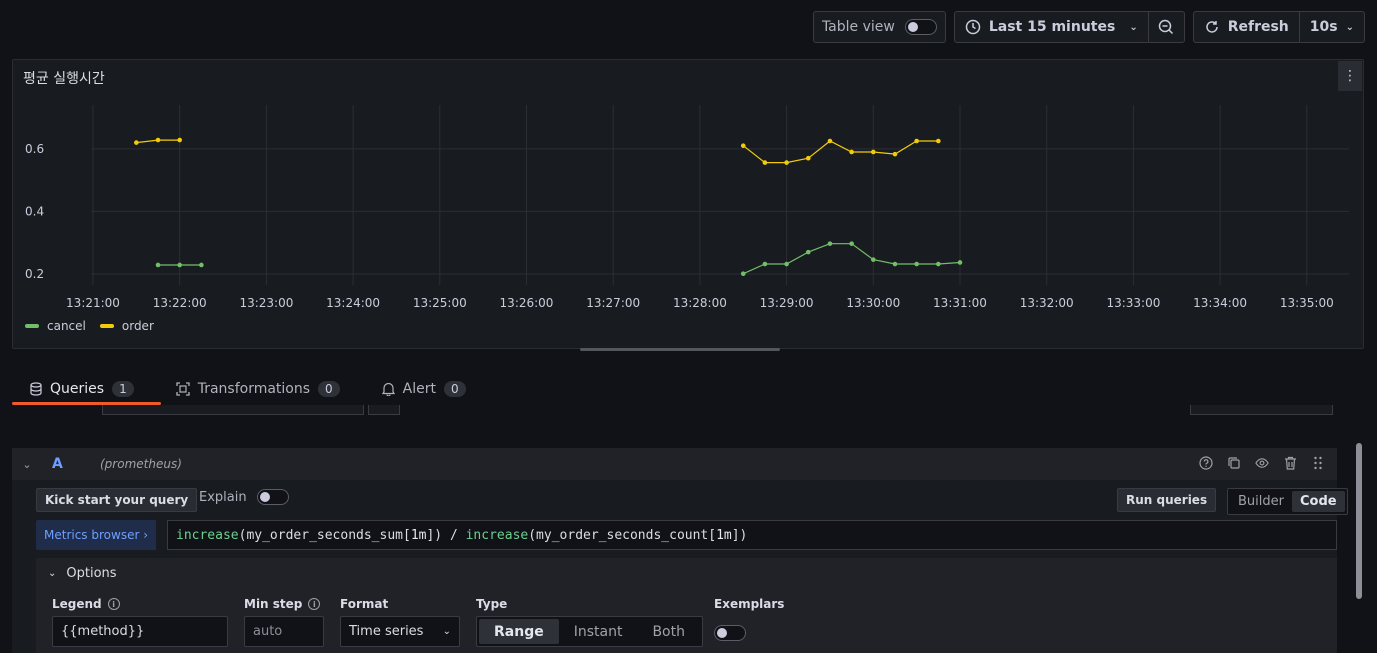 This screenshot has width=1377, height=653. What do you see at coordinates (233, 410) in the screenshot?
I see `datasource-picker-partial` at bounding box center [233, 410].